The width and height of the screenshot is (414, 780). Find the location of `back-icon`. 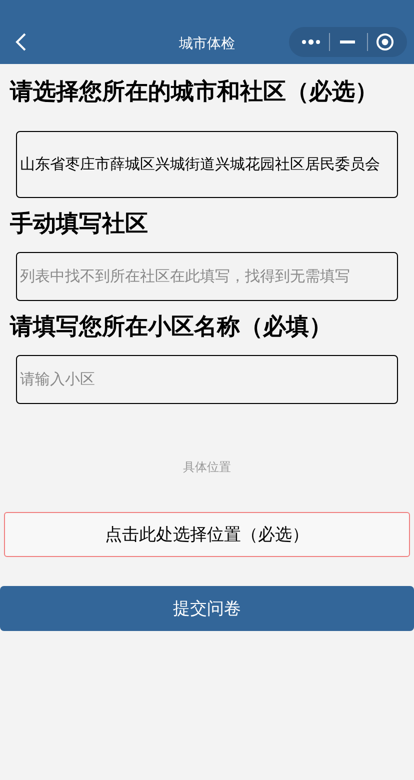

back-icon is located at coordinates (21, 42).